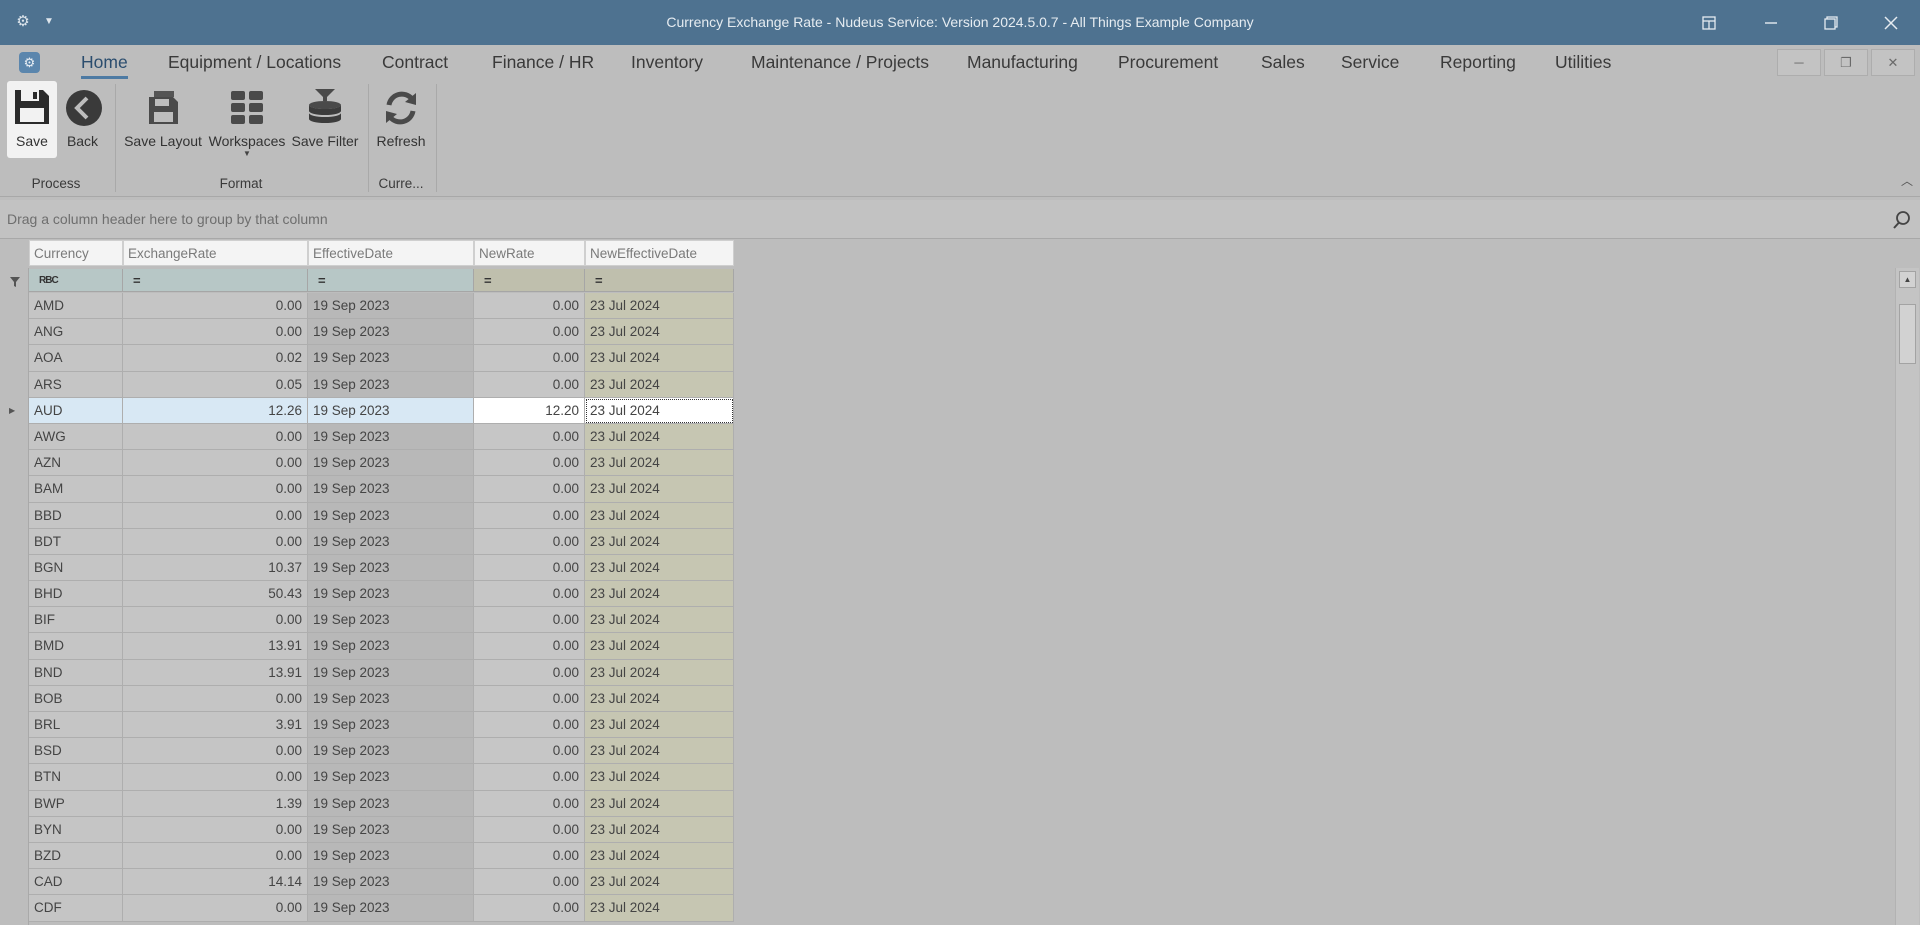  Describe the element at coordinates (215, 410) in the screenshot. I see `cell-exchange-rate: 12.26` at that location.